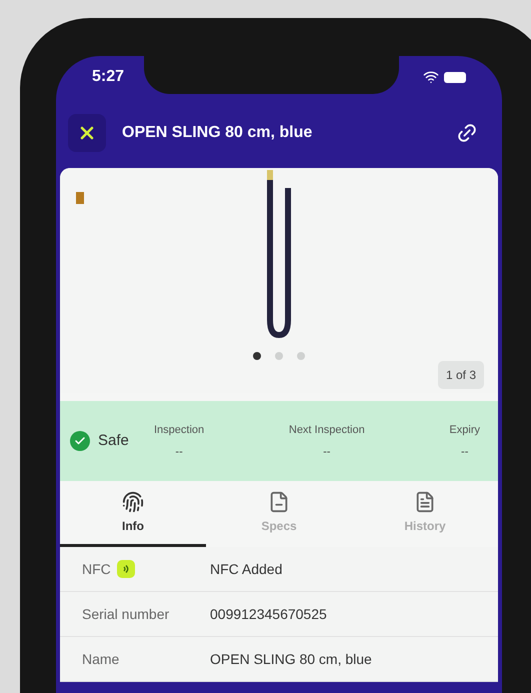 This screenshot has width=531, height=693. Describe the element at coordinates (291, 659) in the screenshot. I see `field-value: OPEN SLING 80 cm, blue` at that location.